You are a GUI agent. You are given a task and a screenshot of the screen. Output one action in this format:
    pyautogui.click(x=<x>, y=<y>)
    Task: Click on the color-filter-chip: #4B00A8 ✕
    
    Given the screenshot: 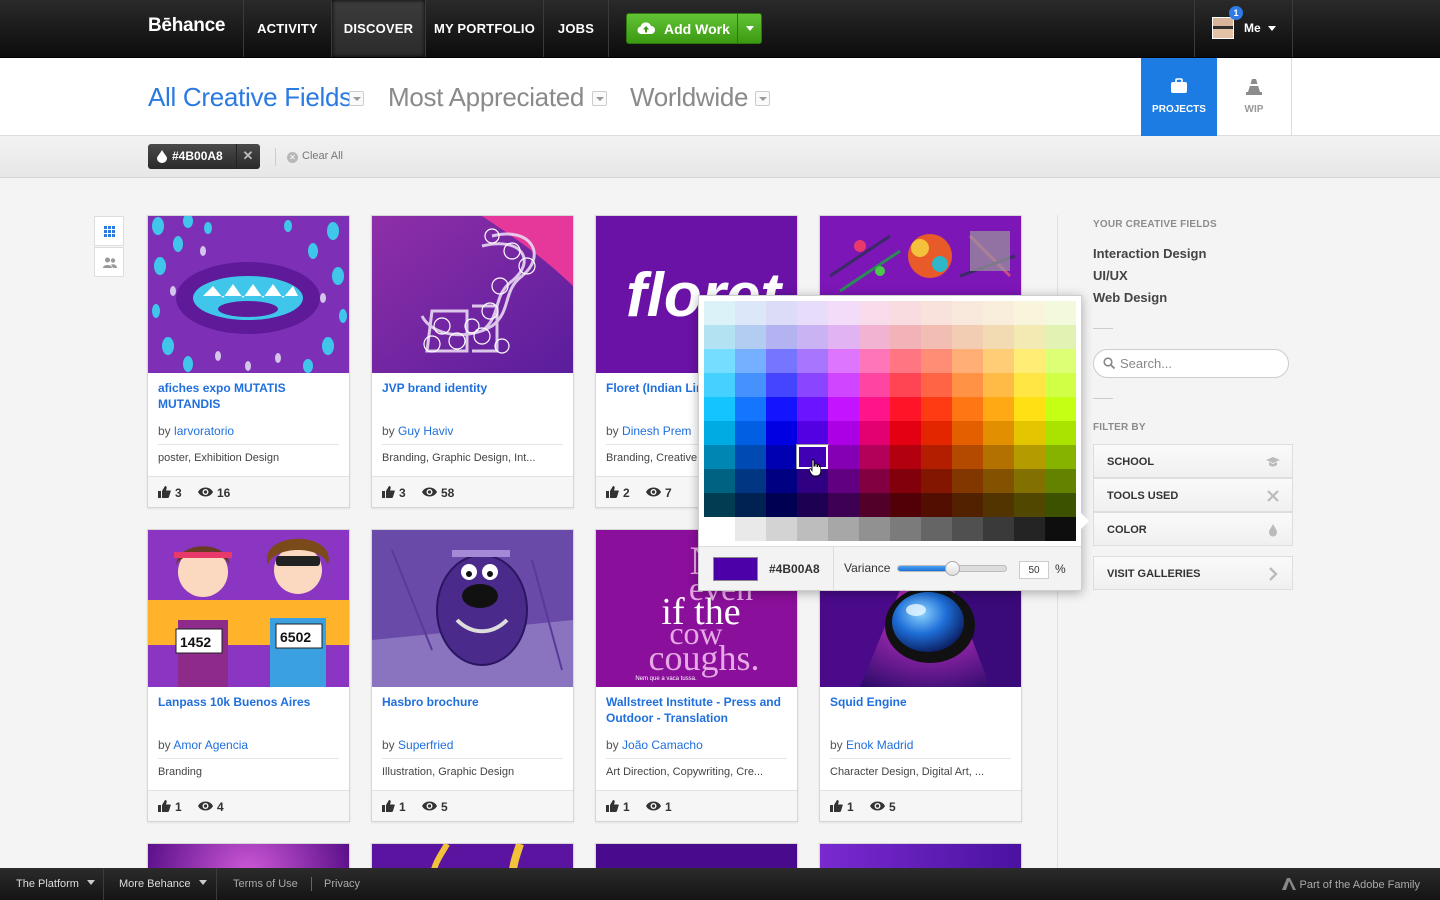 What is the action you would take?
    pyautogui.click(x=204, y=156)
    